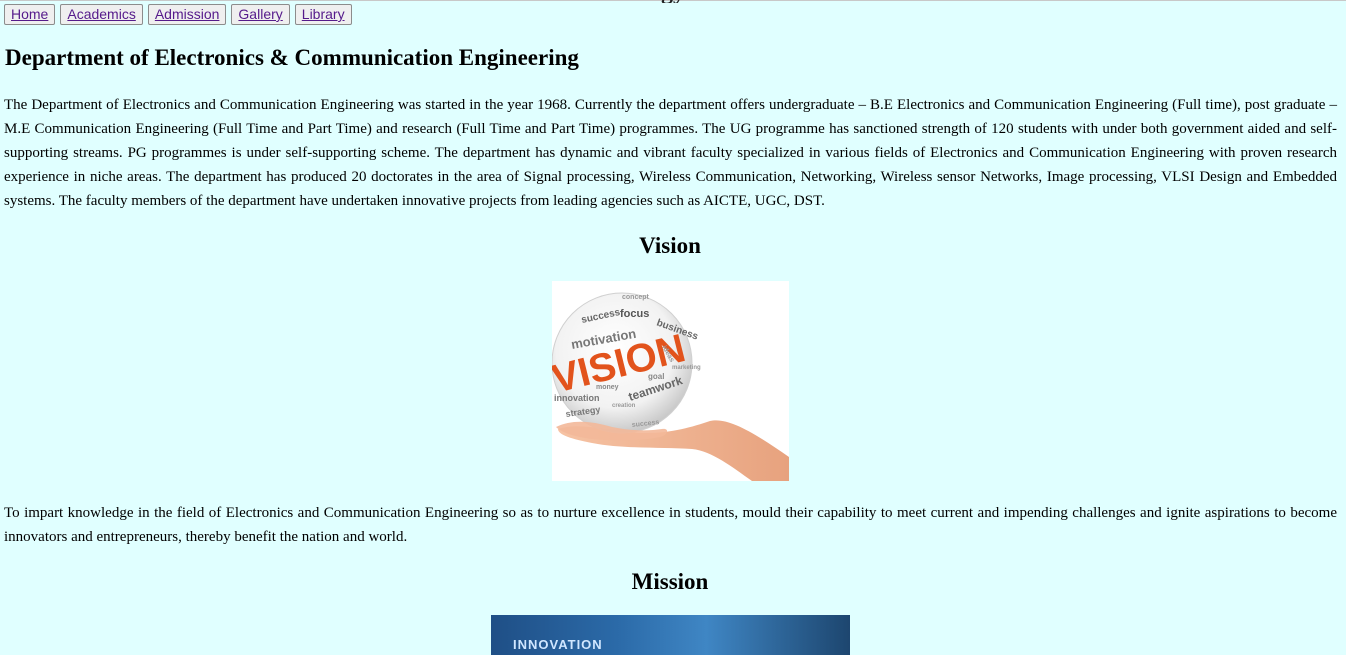  Describe the element at coordinates (686, 368) in the screenshot. I see `sphere-word: marketing` at that location.